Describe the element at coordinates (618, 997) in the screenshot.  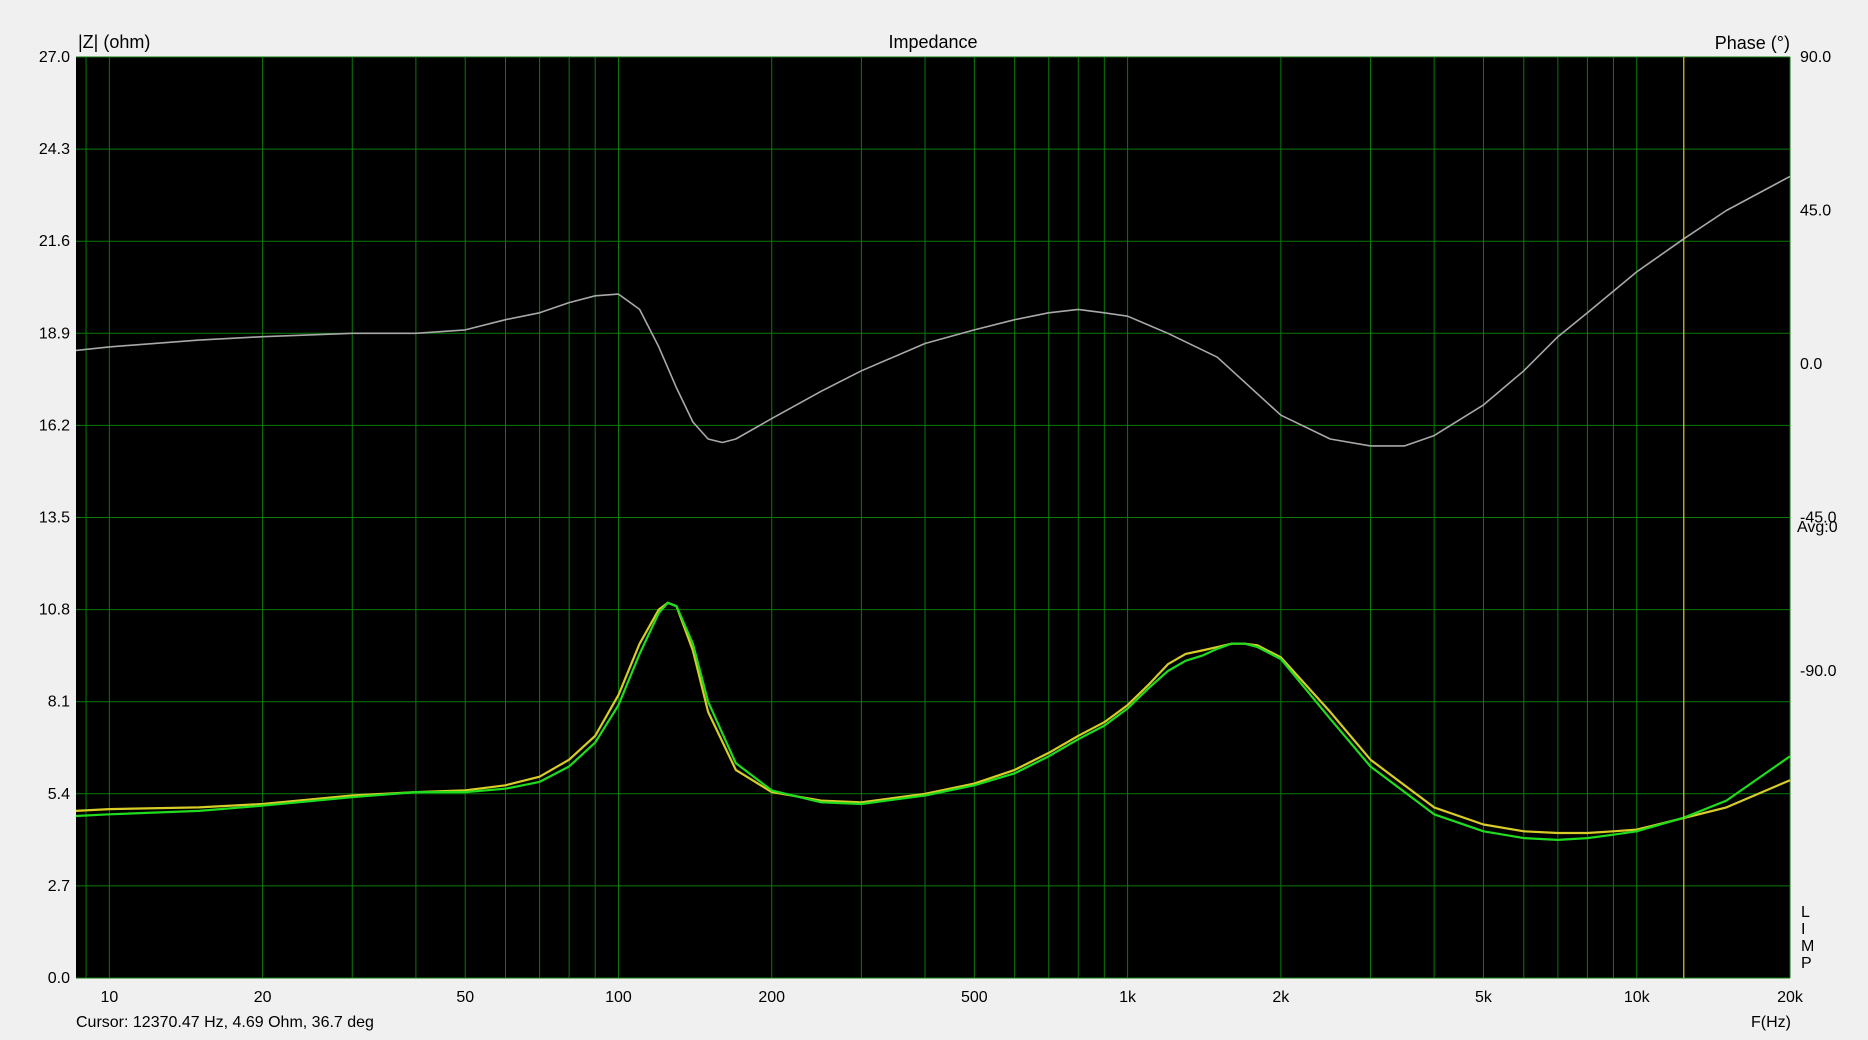
I see `x-tick-label: 100` at that location.